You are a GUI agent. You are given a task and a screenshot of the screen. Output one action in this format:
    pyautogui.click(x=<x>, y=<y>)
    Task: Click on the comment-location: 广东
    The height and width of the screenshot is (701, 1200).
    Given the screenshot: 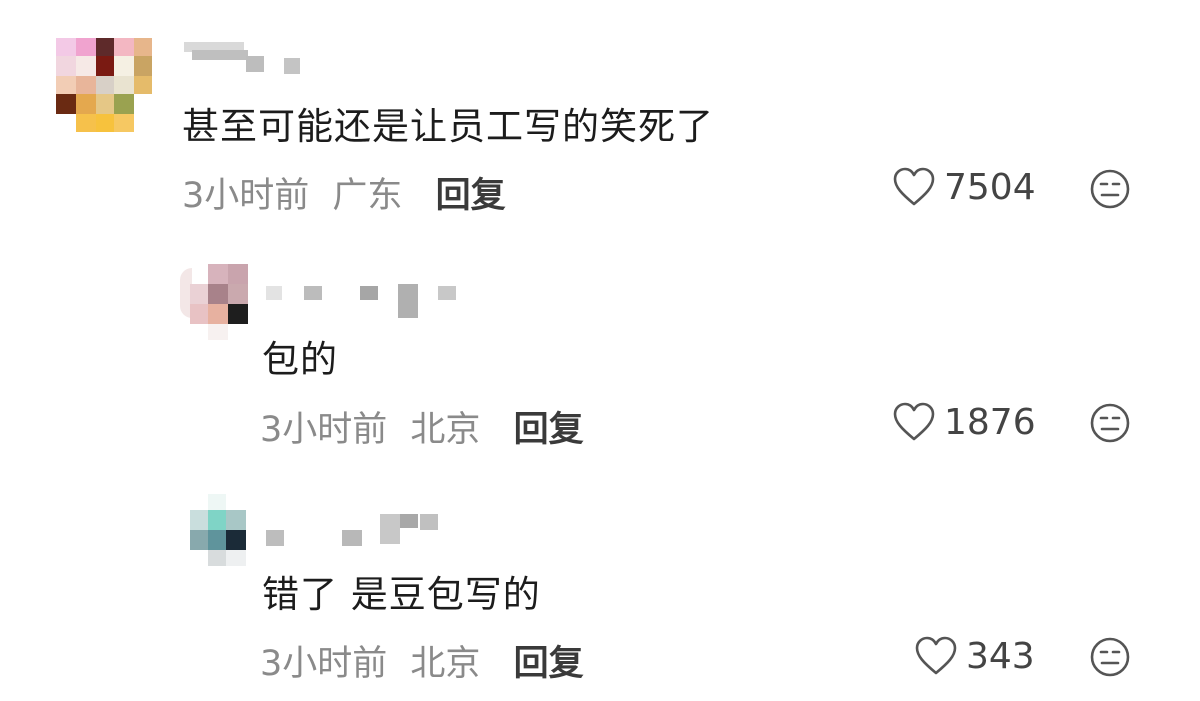 What is the action you would take?
    pyautogui.click(x=367, y=196)
    